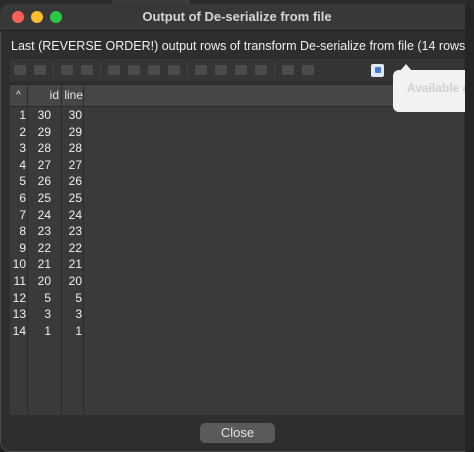 Image resolution: width=474 pixels, height=452 pixels. I want to click on window-edge, so click(469, 228).